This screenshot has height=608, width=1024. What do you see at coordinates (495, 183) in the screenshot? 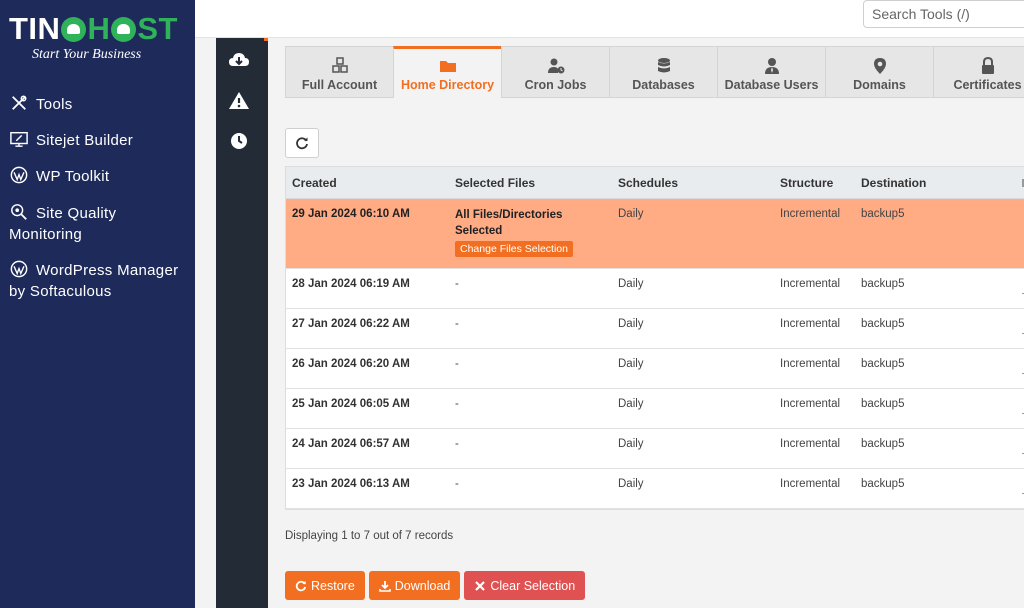
I see `column-header-selected-files: Selected Files` at bounding box center [495, 183].